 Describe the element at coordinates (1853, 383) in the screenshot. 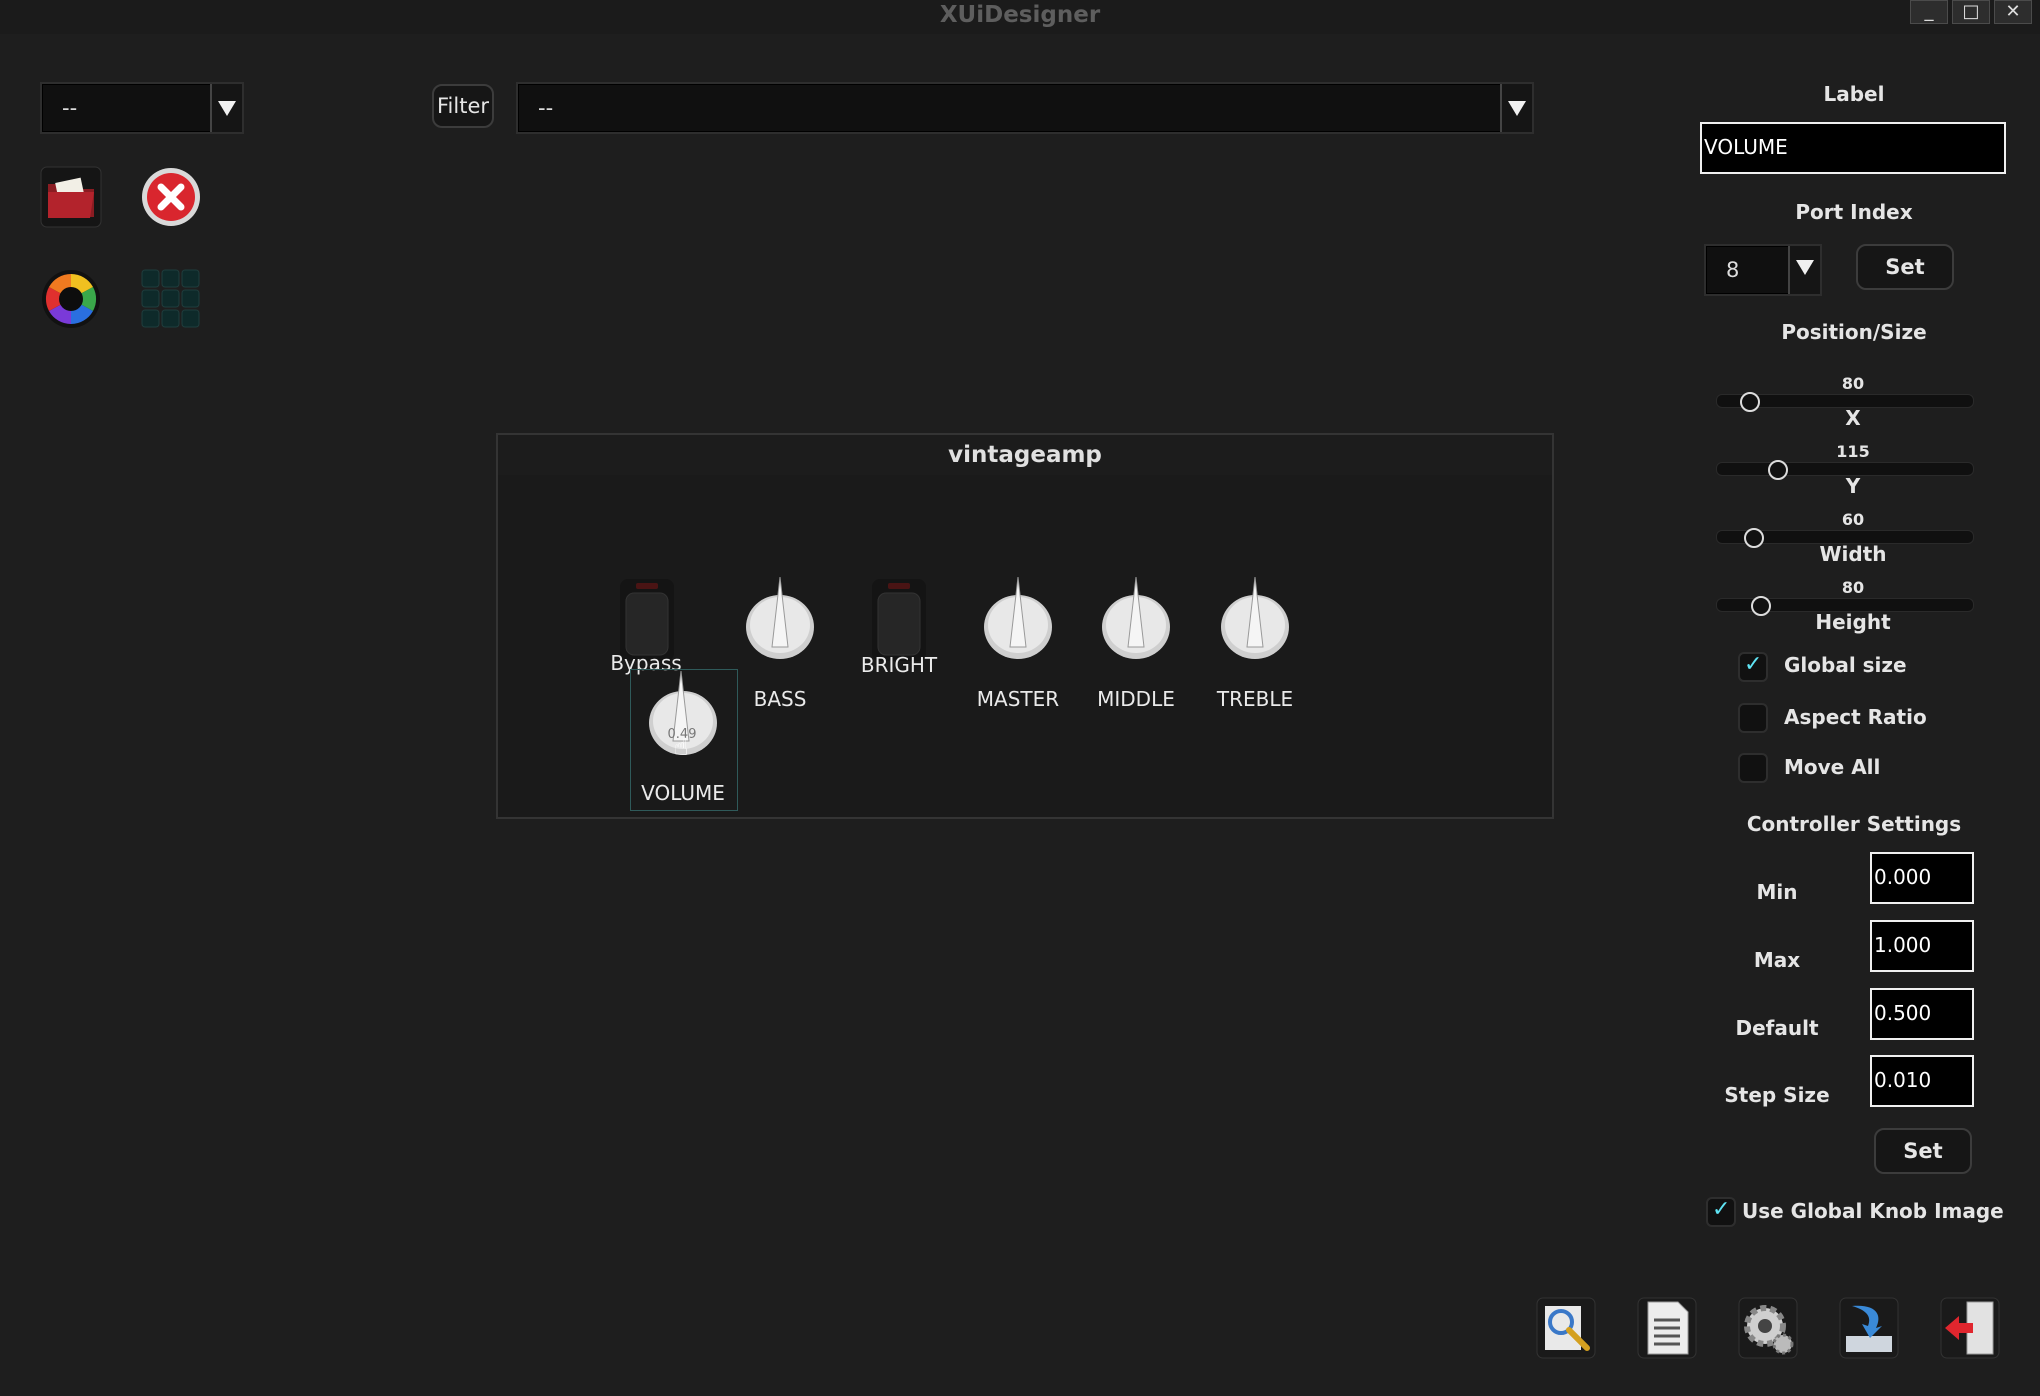

I see `x-value: 80` at that location.